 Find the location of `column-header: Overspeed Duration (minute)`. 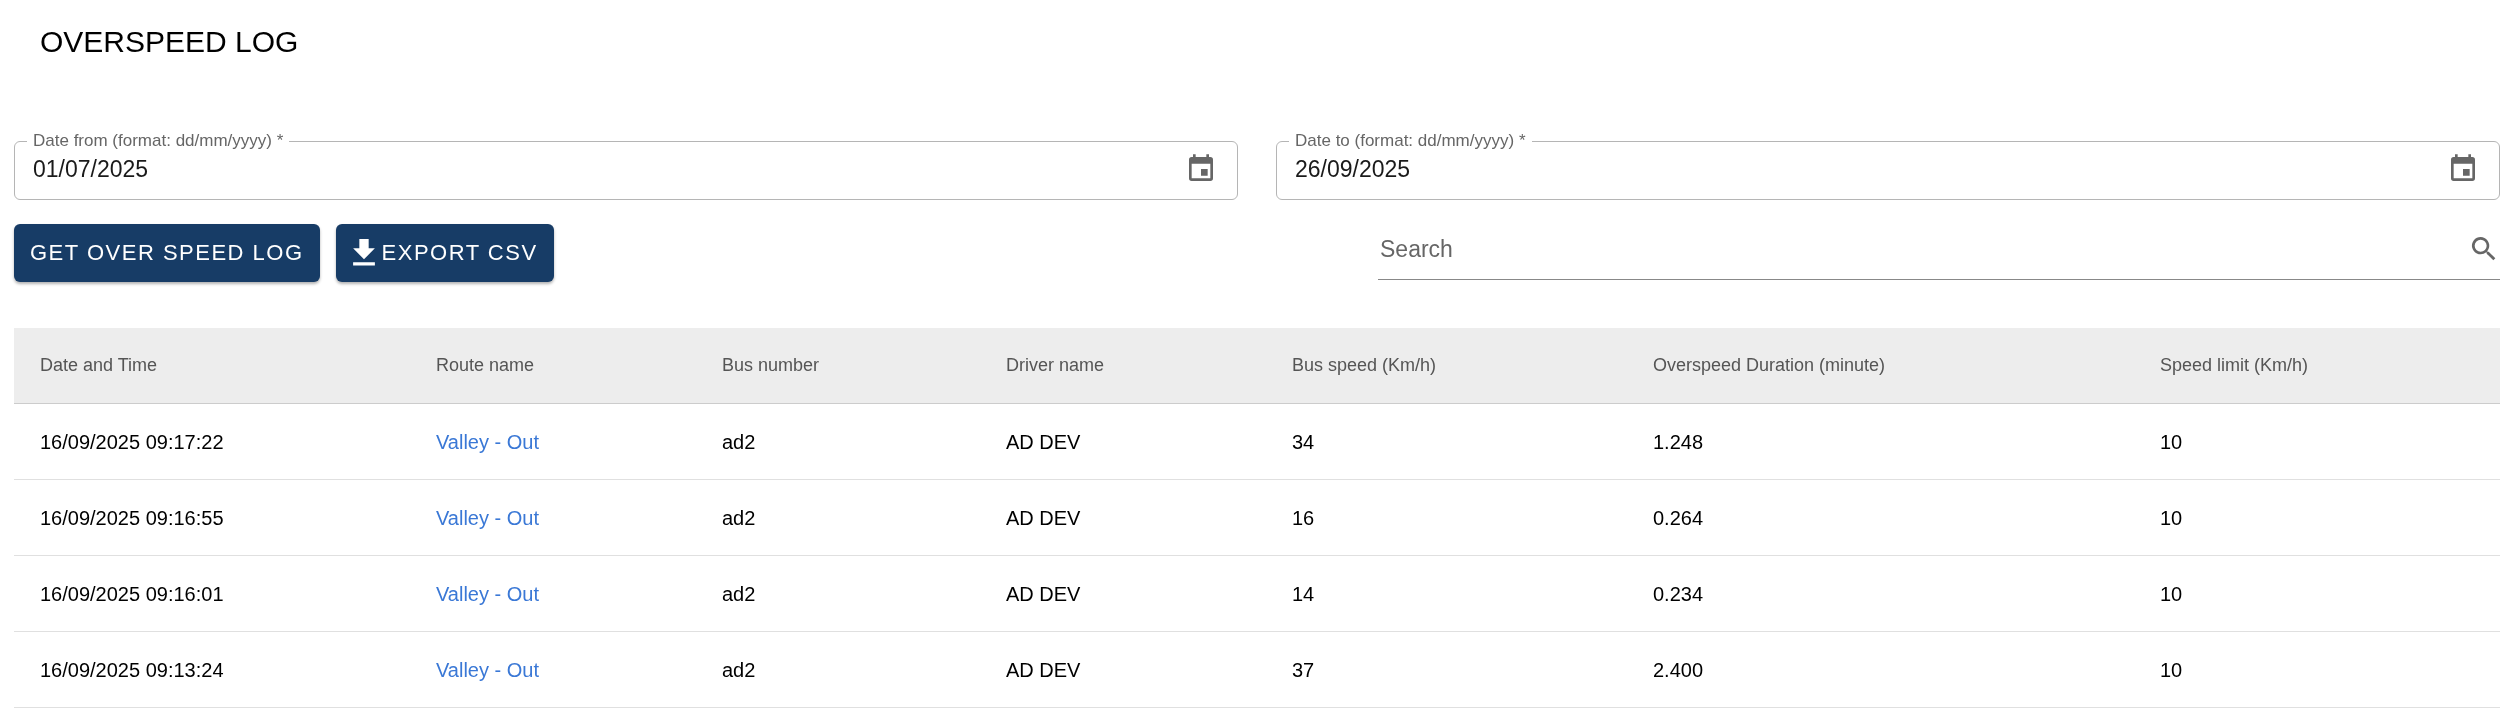

column-header: Overspeed Duration (minute) is located at coordinates (1880, 365).